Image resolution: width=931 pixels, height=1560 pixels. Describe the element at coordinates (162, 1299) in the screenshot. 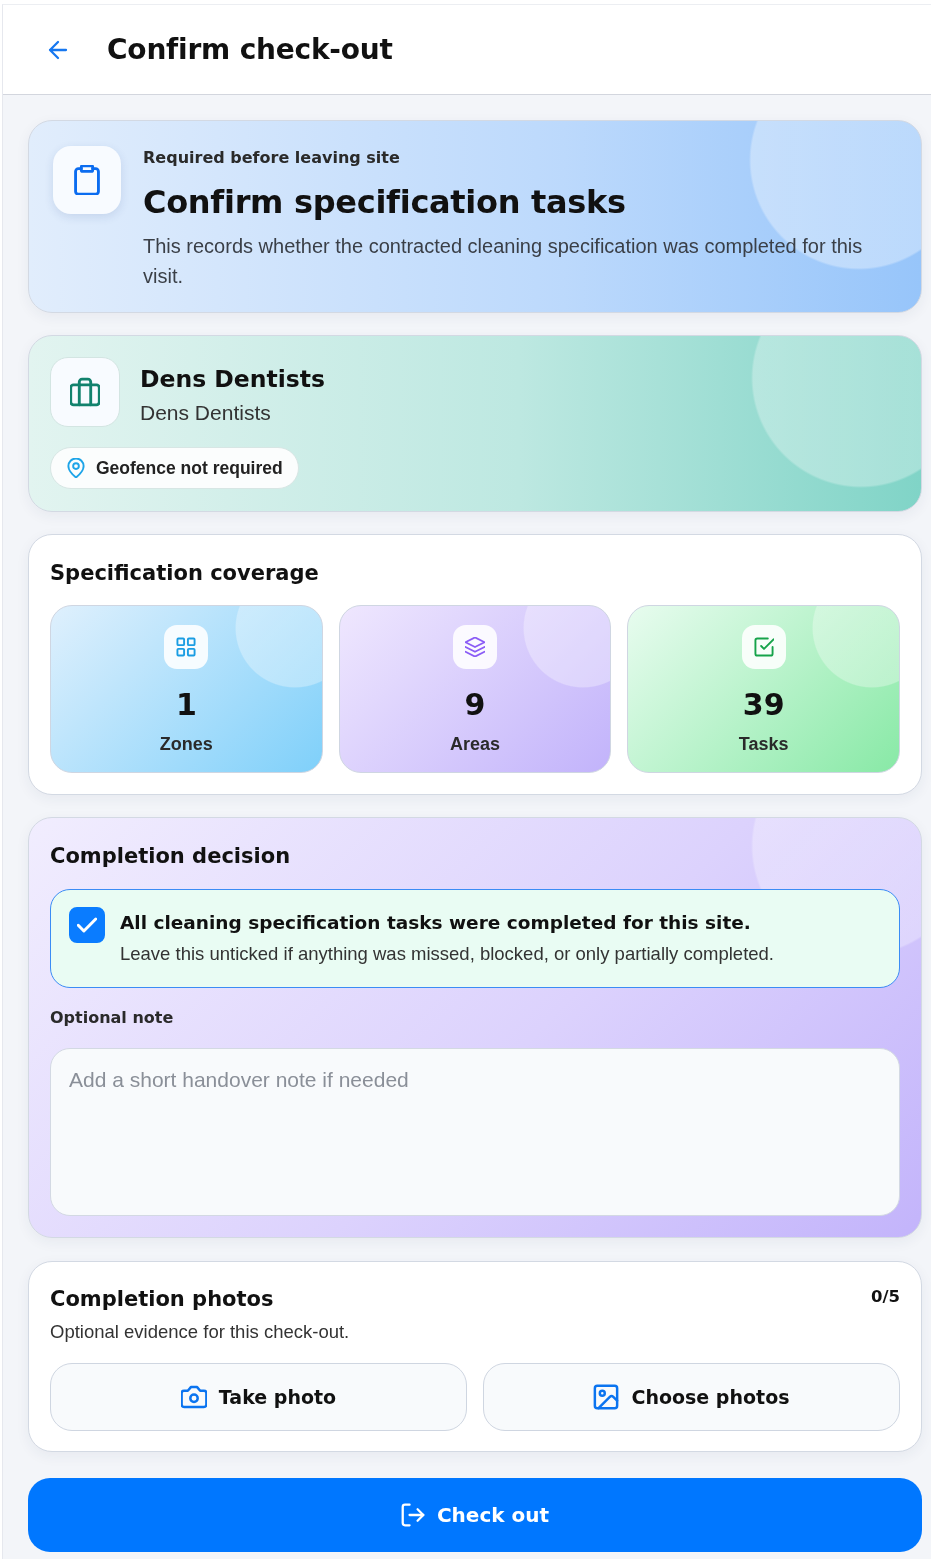

I see `photos-title: Completion photos` at that location.